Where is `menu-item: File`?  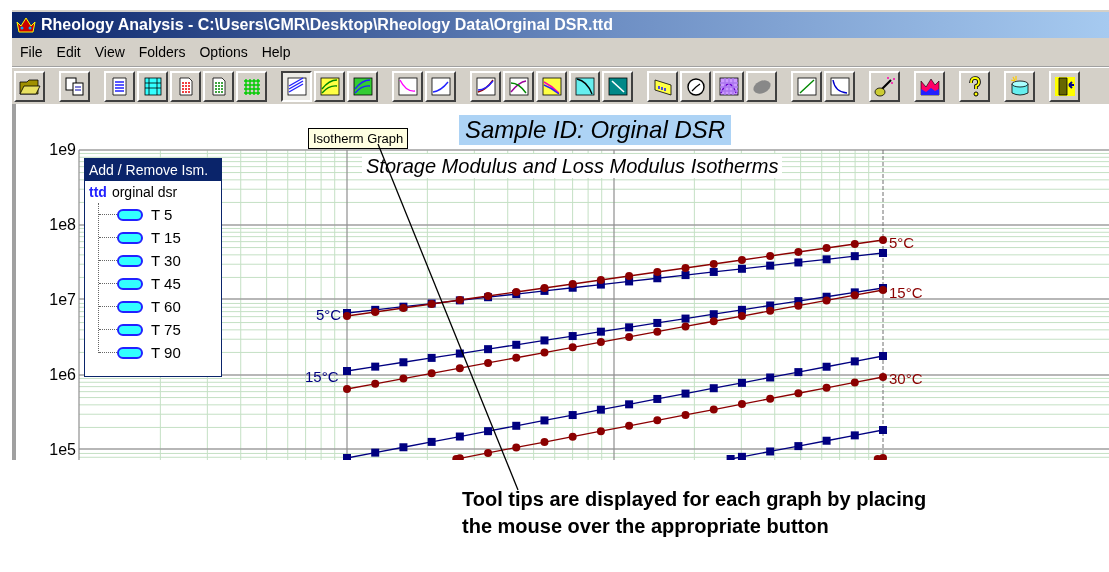 menu-item: File is located at coordinates (31, 52).